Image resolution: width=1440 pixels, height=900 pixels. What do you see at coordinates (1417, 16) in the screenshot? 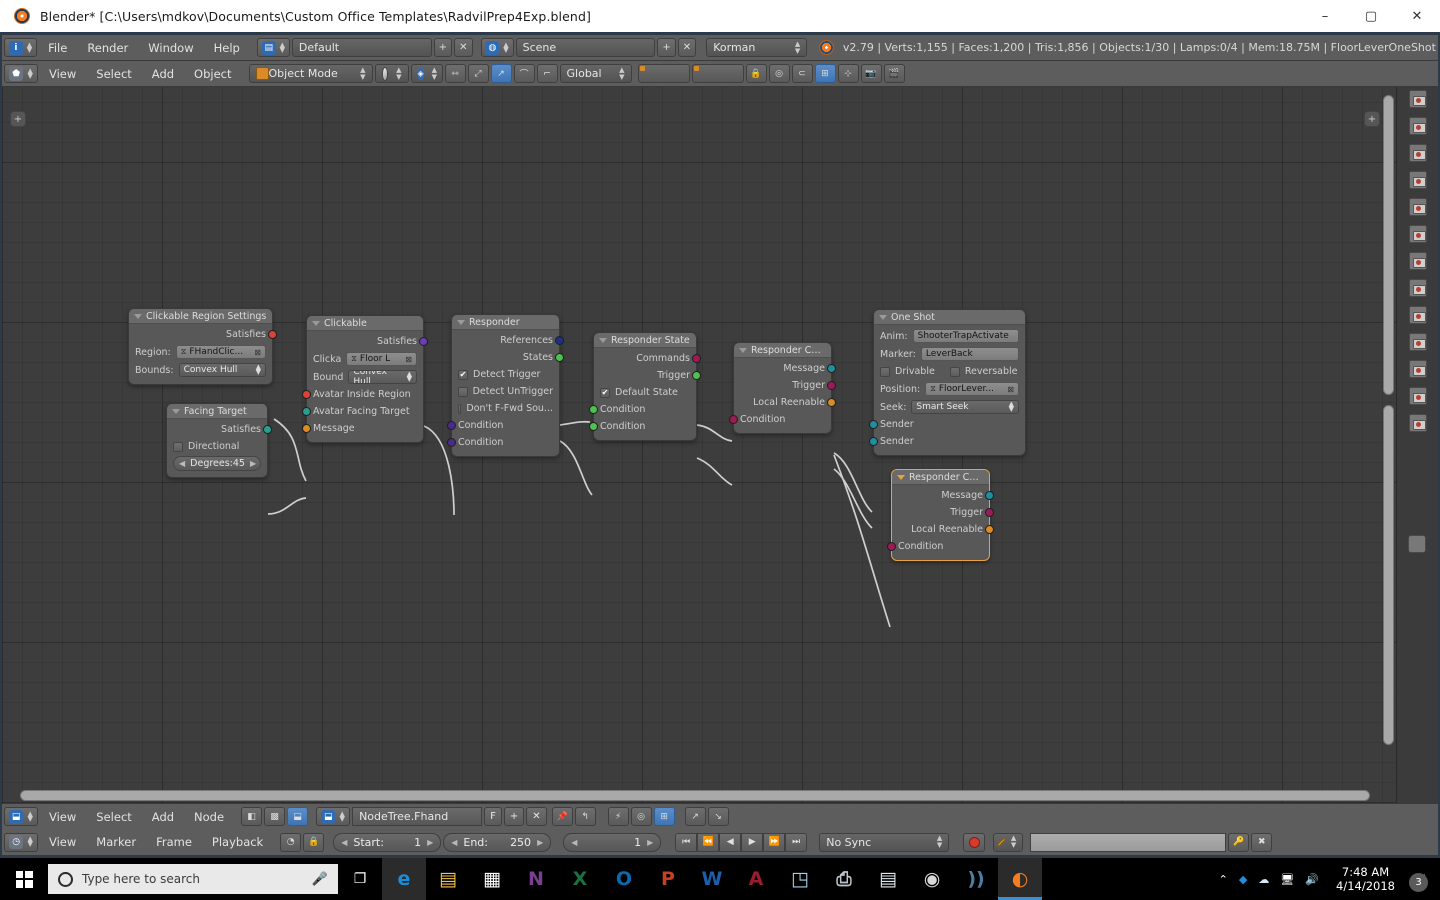
I see `close-button: ✕` at bounding box center [1417, 16].